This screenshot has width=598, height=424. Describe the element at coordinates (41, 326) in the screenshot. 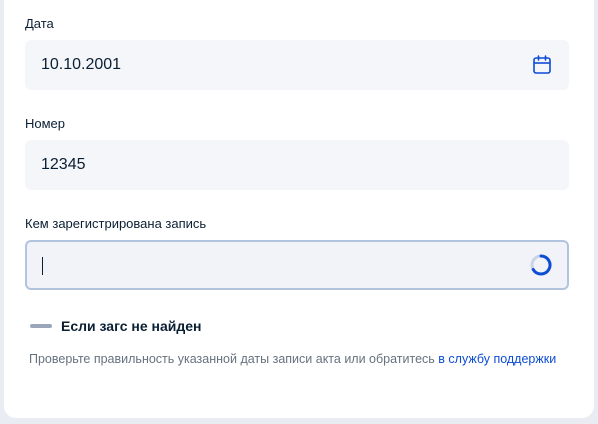

I see `collapse-dash-icon` at that location.